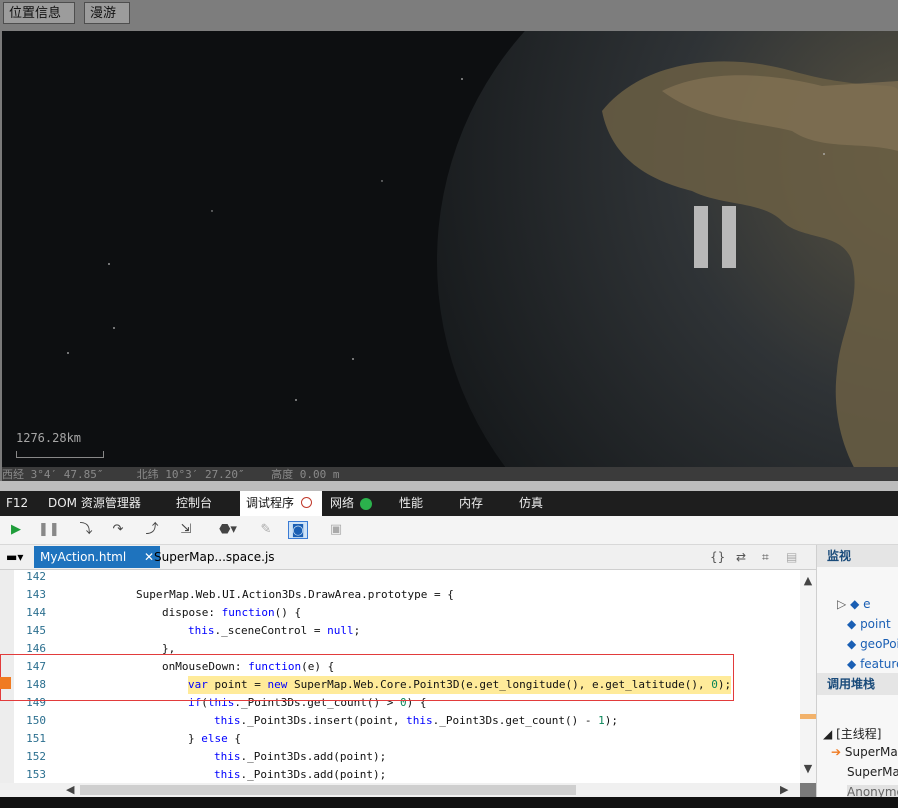 The height and width of the screenshot is (808, 898). Describe the element at coordinates (400, 774) in the screenshot. I see `code-line-153: 153 this._Point3Ds.add(point);` at that location.